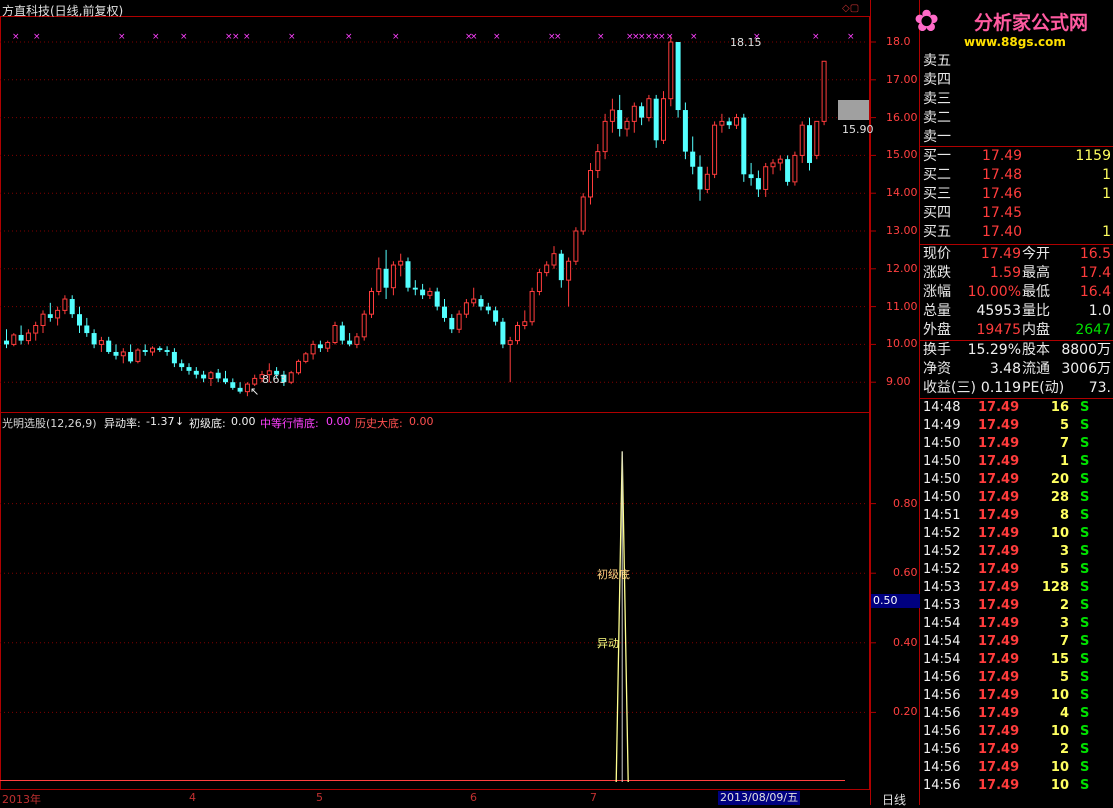 Image resolution: width=1113 pixels, height=808 pixels. What do you see at coordinates (192, 797) in the screenshot?
I see `x-label-1: 4` at bounding box center [192, 797].